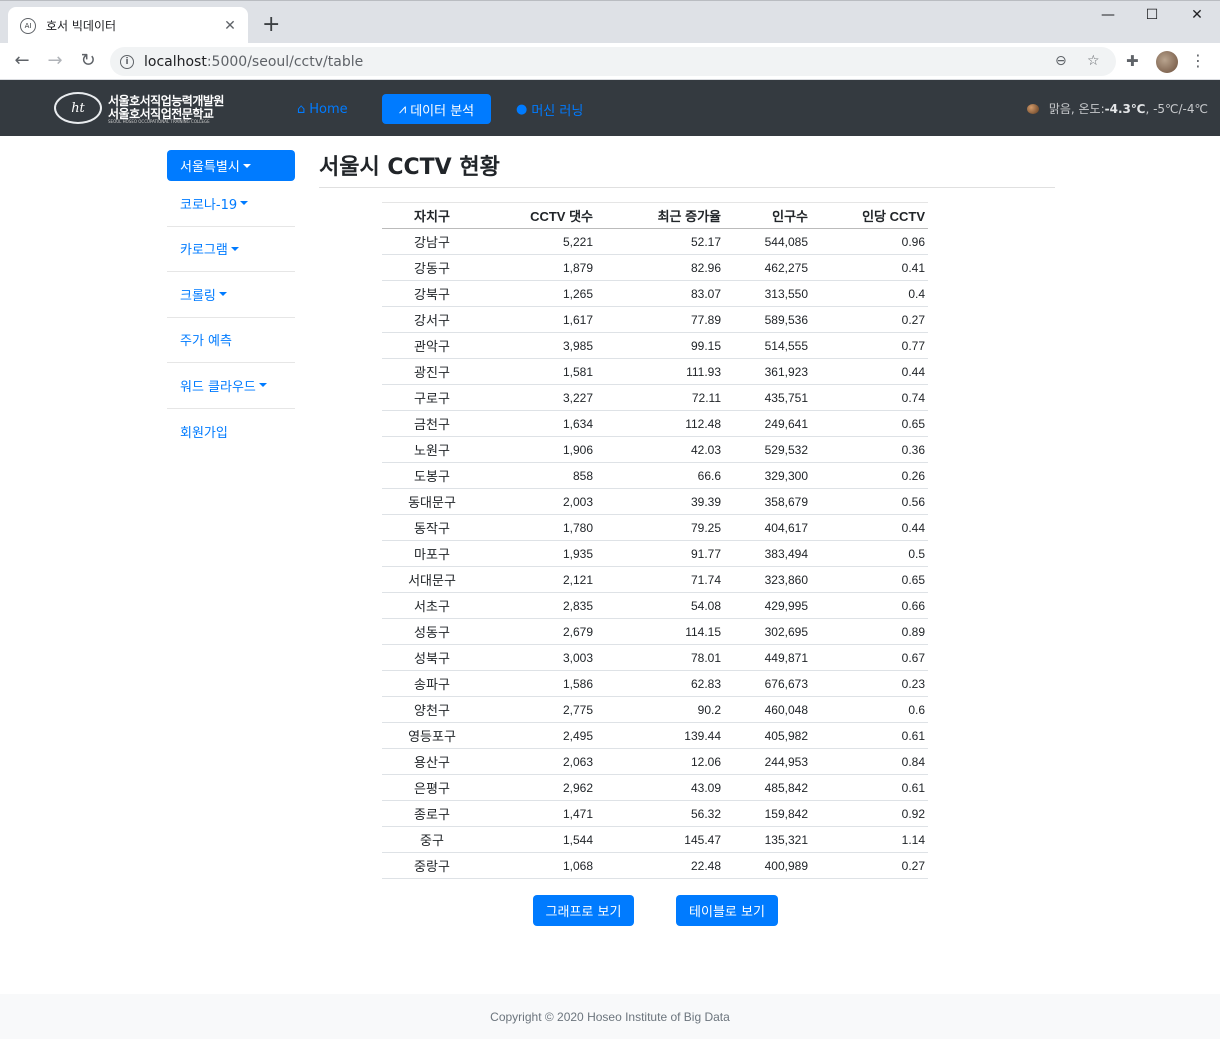 Image resolution: width=1220 pixels, height=1039 pixels. I want to click on table-cell: 460,048, so click(767, 709).